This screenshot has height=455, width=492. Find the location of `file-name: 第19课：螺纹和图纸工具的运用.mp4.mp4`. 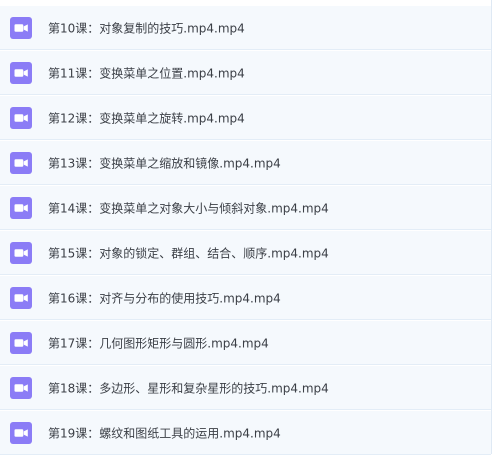

file-name: 第19课：螺纹和图纸工具的运用.mp4.mp4 is located at coordinates (164, 433).